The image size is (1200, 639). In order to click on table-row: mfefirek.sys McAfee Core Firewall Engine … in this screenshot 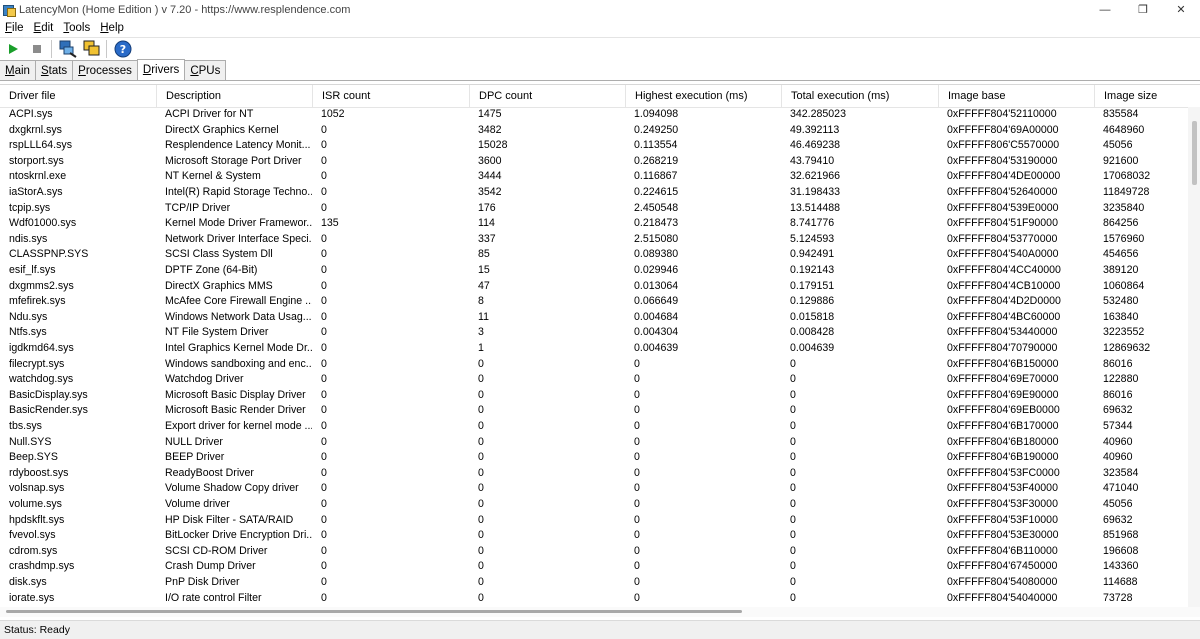, I will do `click(594, 302)`.